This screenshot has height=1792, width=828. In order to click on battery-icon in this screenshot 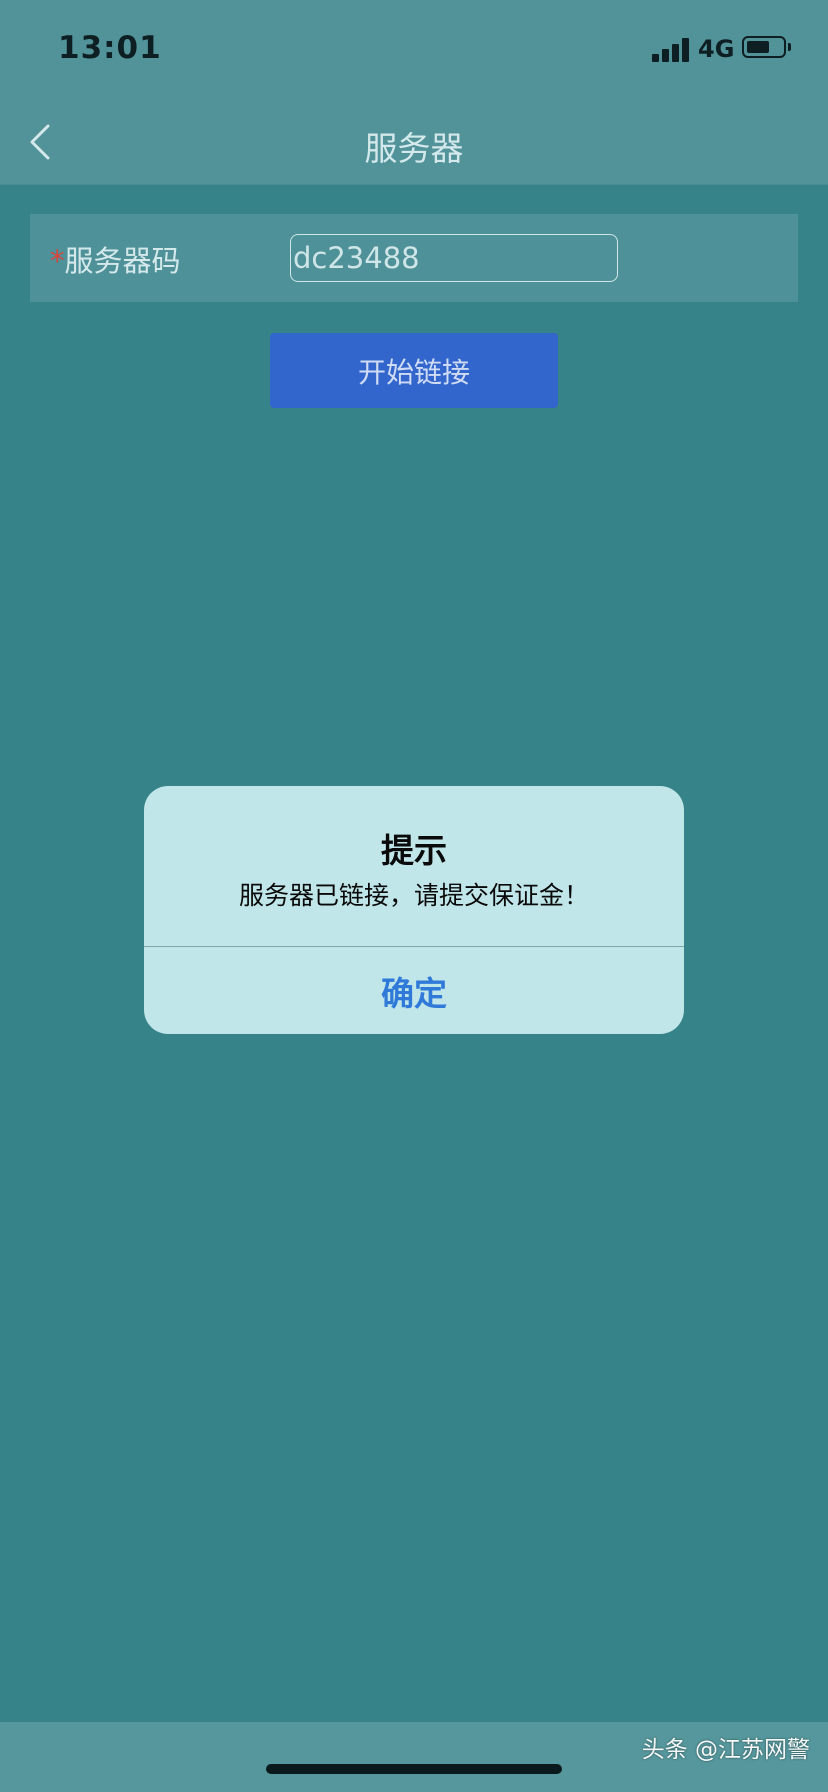, I will do `click(764, 47)`.